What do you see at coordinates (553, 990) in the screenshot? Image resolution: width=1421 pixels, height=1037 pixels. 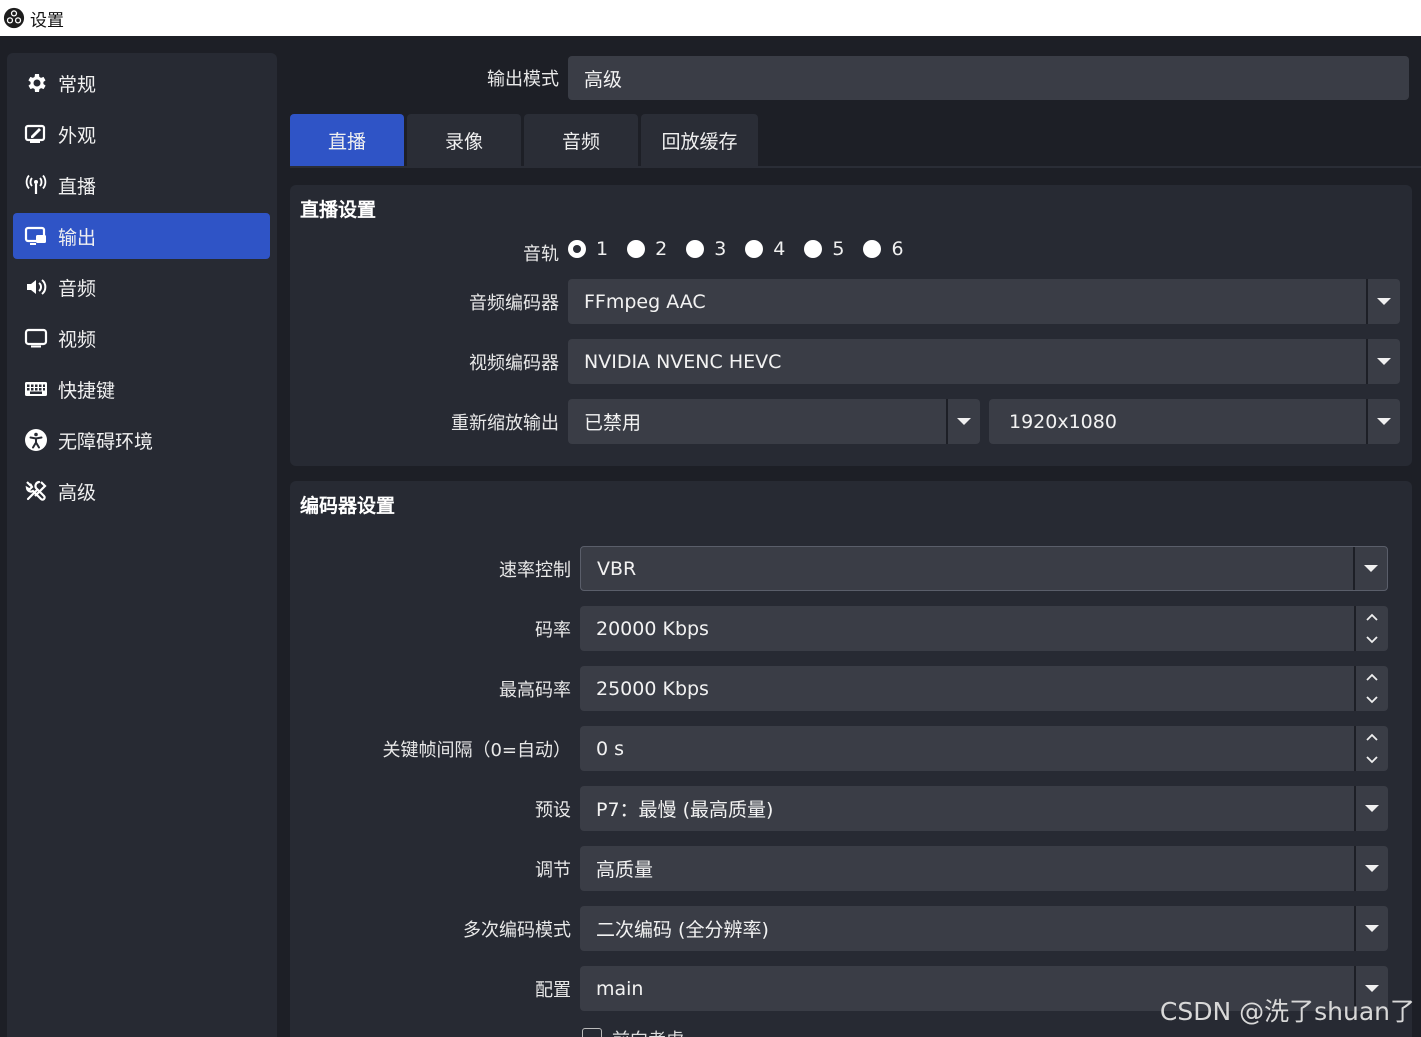 I see `profile-label: 配置` at bounding box center [553, 990].